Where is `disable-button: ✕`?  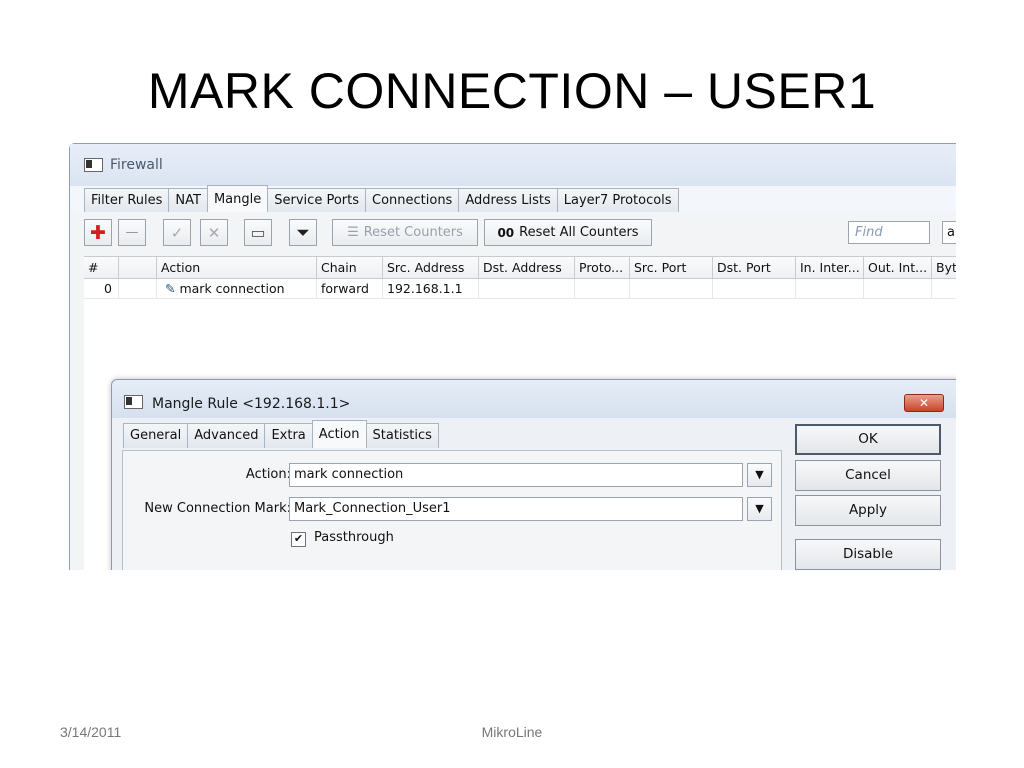 disable-button: ✕ is located at coordinates (214, 232).